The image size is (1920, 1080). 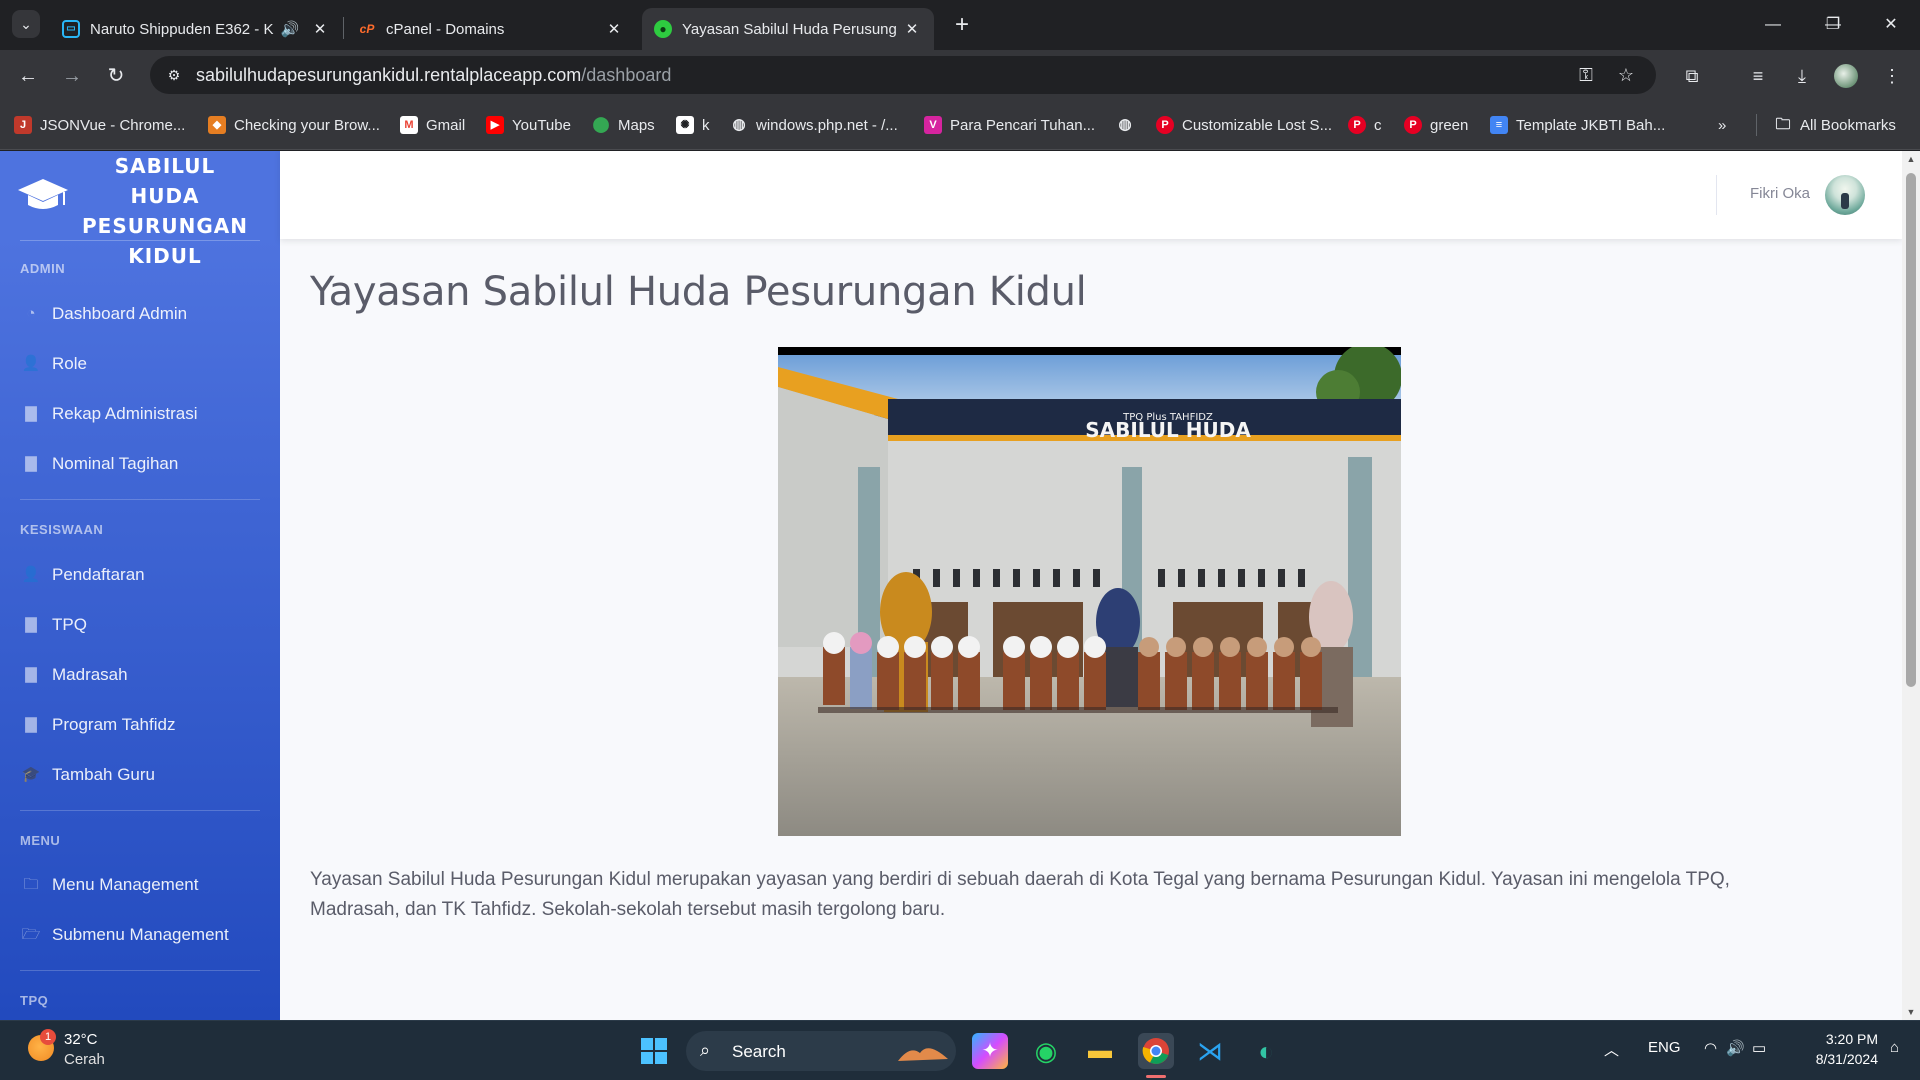 I want to click on bookmark-item: ▶ YouTube, so click(x=528, y=125).